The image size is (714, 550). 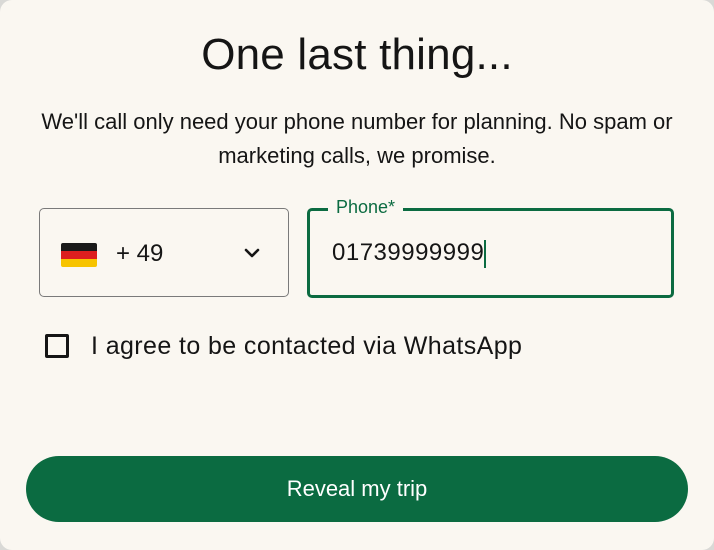 I want to click on phone-input: 01739999999, so click(x=492, y=255).